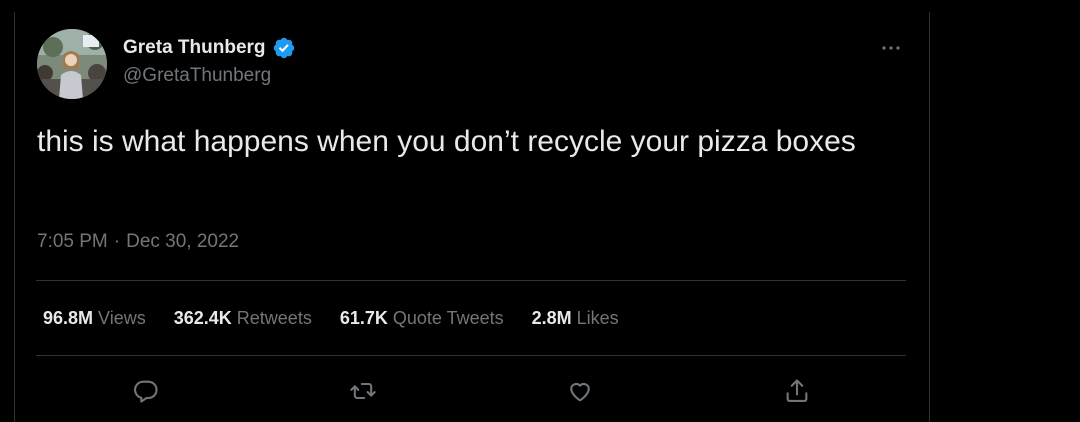  Describe the element at coordinates (182, 242) in the screenshot. I see `tweet-date: Dec 30, 2022` at that location.